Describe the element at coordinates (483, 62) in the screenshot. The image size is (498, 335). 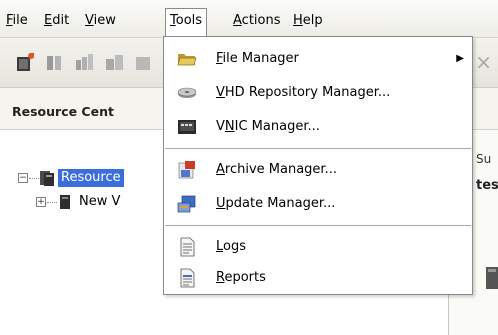
I see `close-icon: ×` at that location.